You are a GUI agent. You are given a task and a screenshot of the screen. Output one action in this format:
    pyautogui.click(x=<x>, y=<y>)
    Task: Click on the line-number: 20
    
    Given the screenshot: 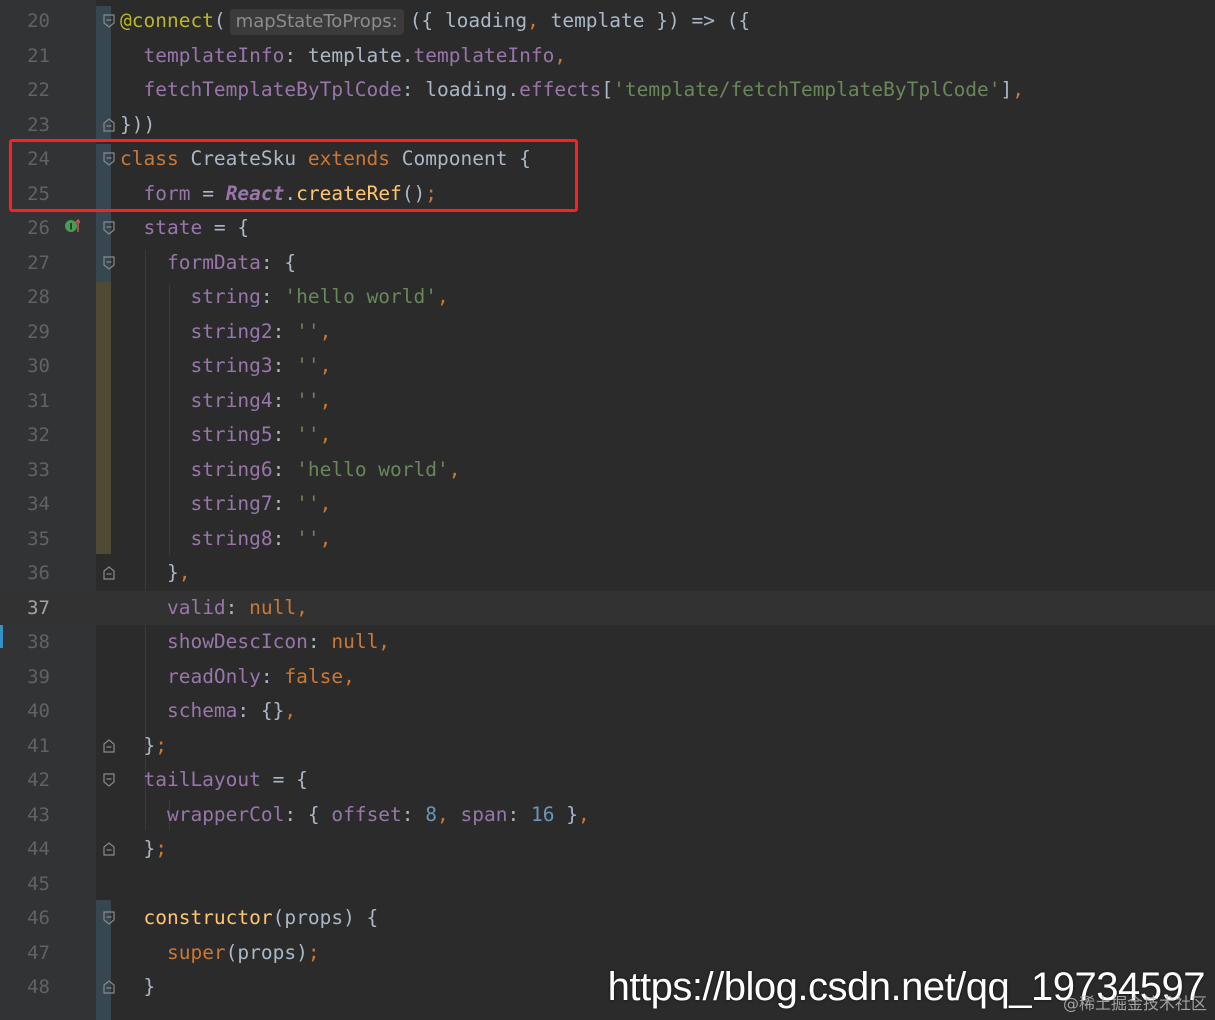 What is the action you would take?
    pyautogui.click(x=25, y=21)
    